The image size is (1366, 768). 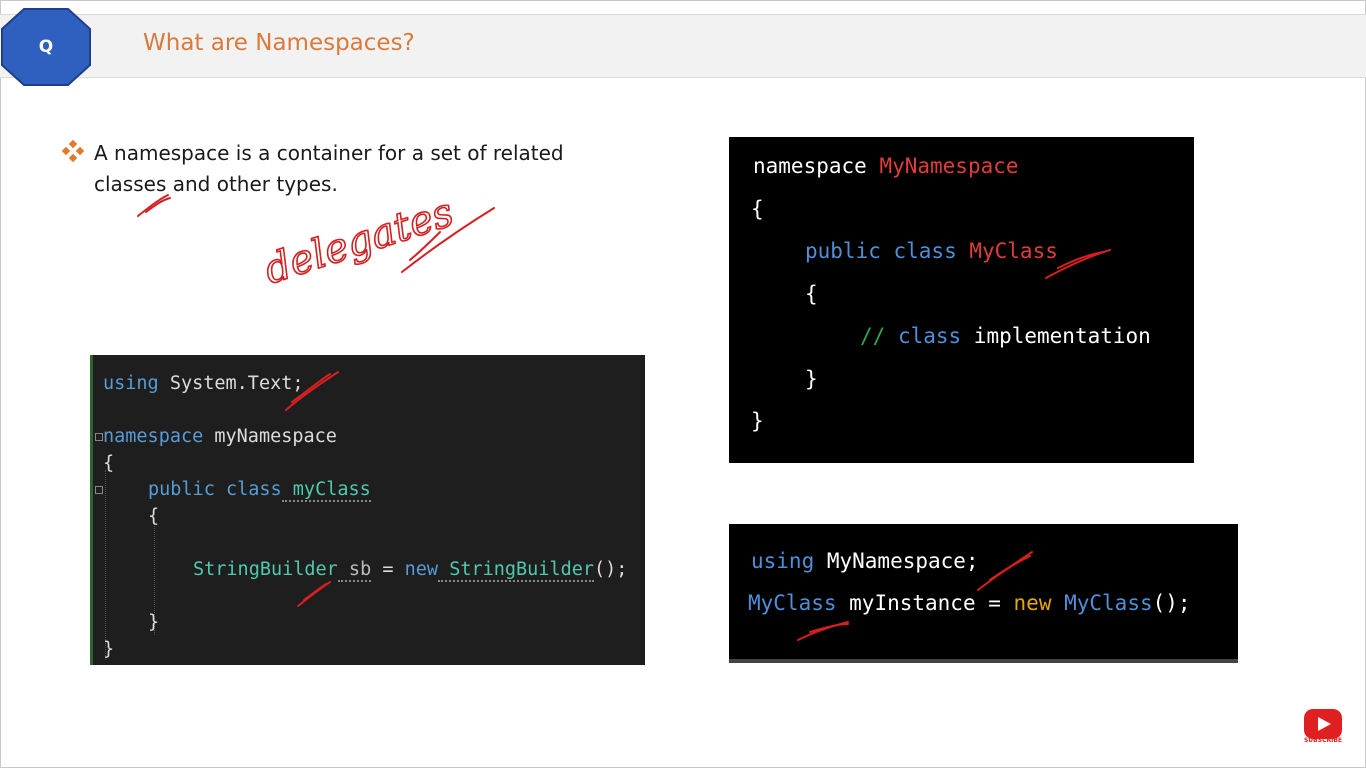 I want to click on code-line: namespace myNamespace, so click(x=220, y=437).